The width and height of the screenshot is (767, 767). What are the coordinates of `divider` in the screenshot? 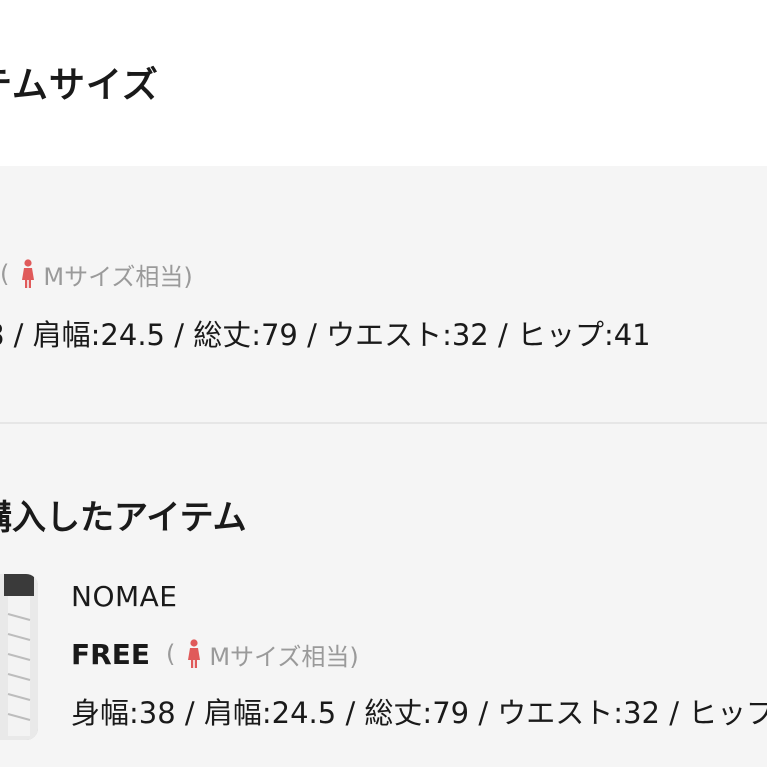 It's located at (383, 423).